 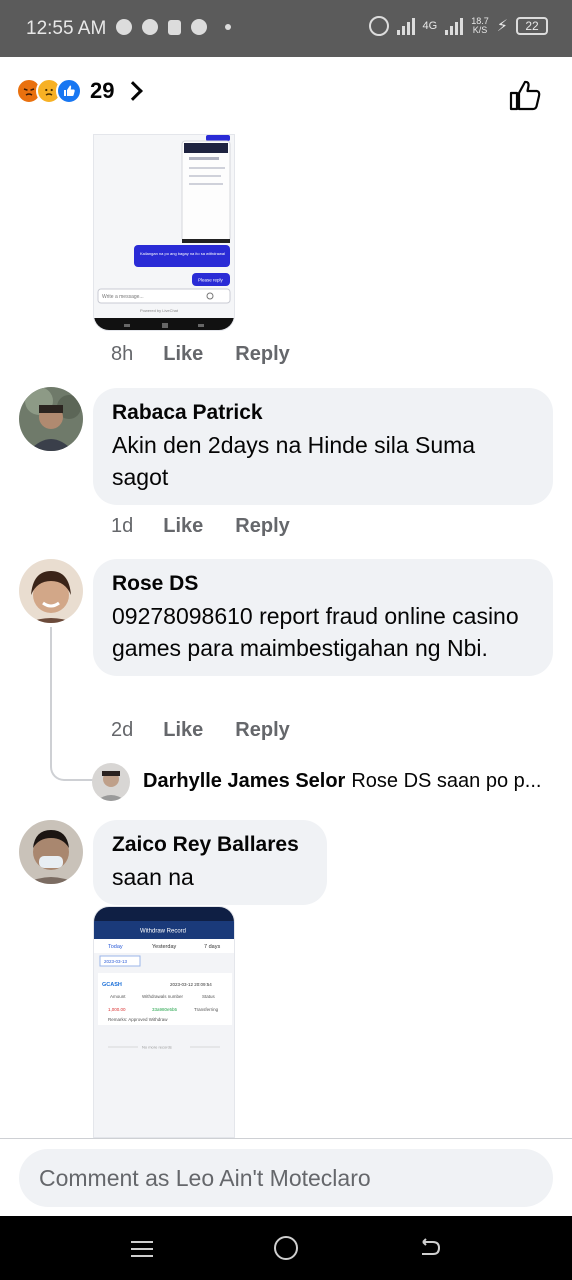 I want to click on network-type: 4G, so click(x=430, y=26).